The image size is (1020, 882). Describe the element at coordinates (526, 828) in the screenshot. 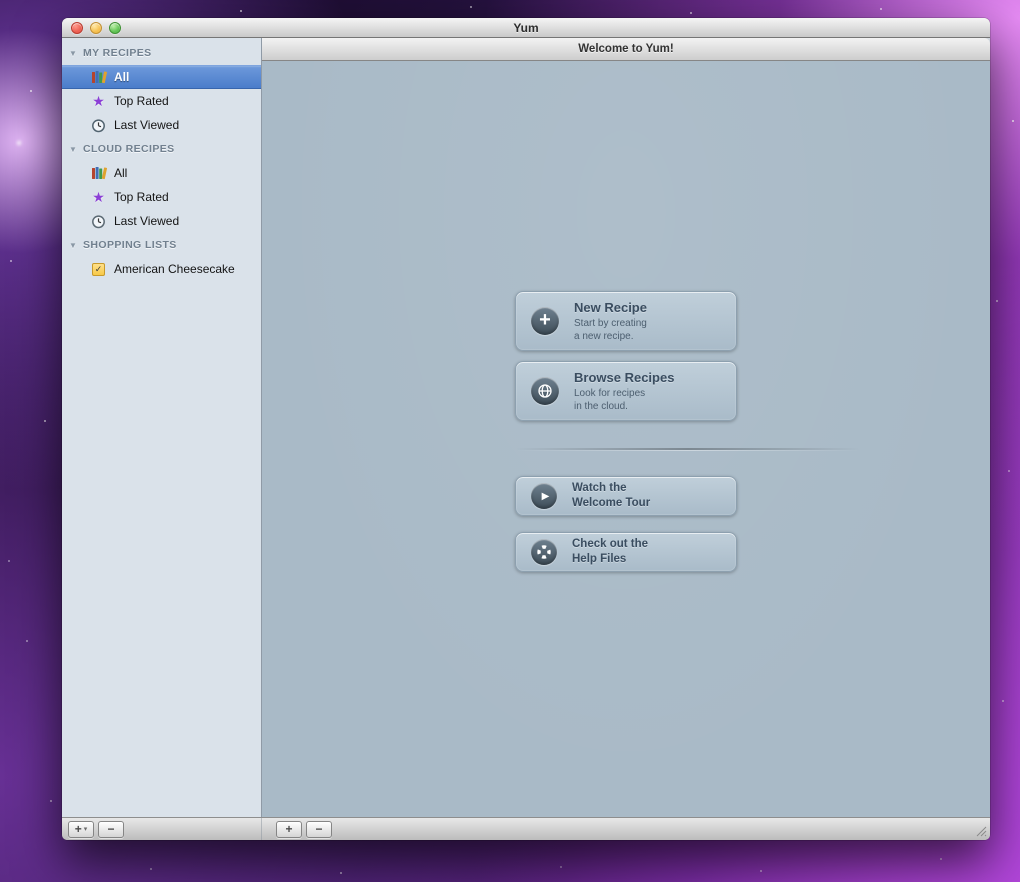

I see `bottom-bar: + ▾ − + −` at that location.